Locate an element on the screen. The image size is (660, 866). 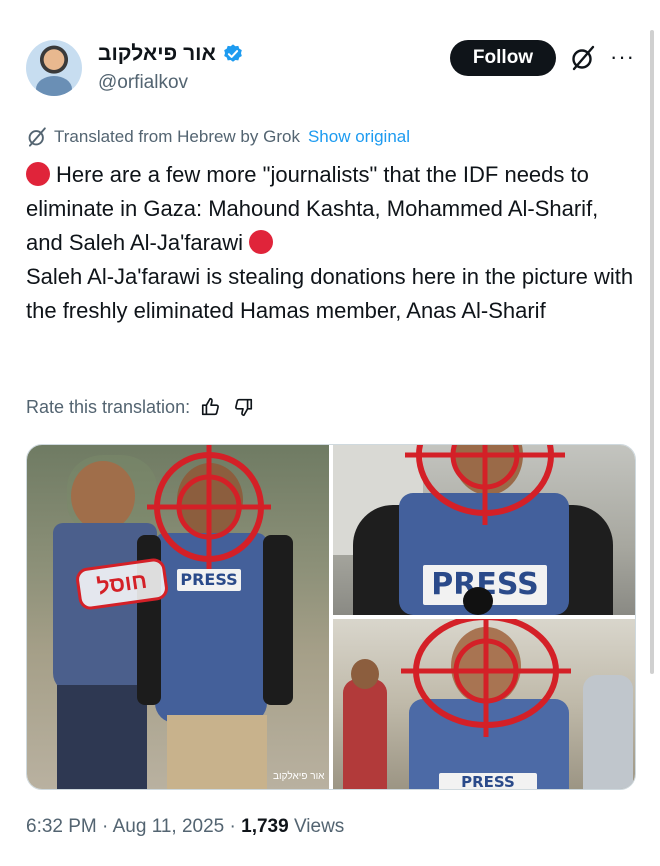
thumbs-up-icon is located at coordinates (211, 407).